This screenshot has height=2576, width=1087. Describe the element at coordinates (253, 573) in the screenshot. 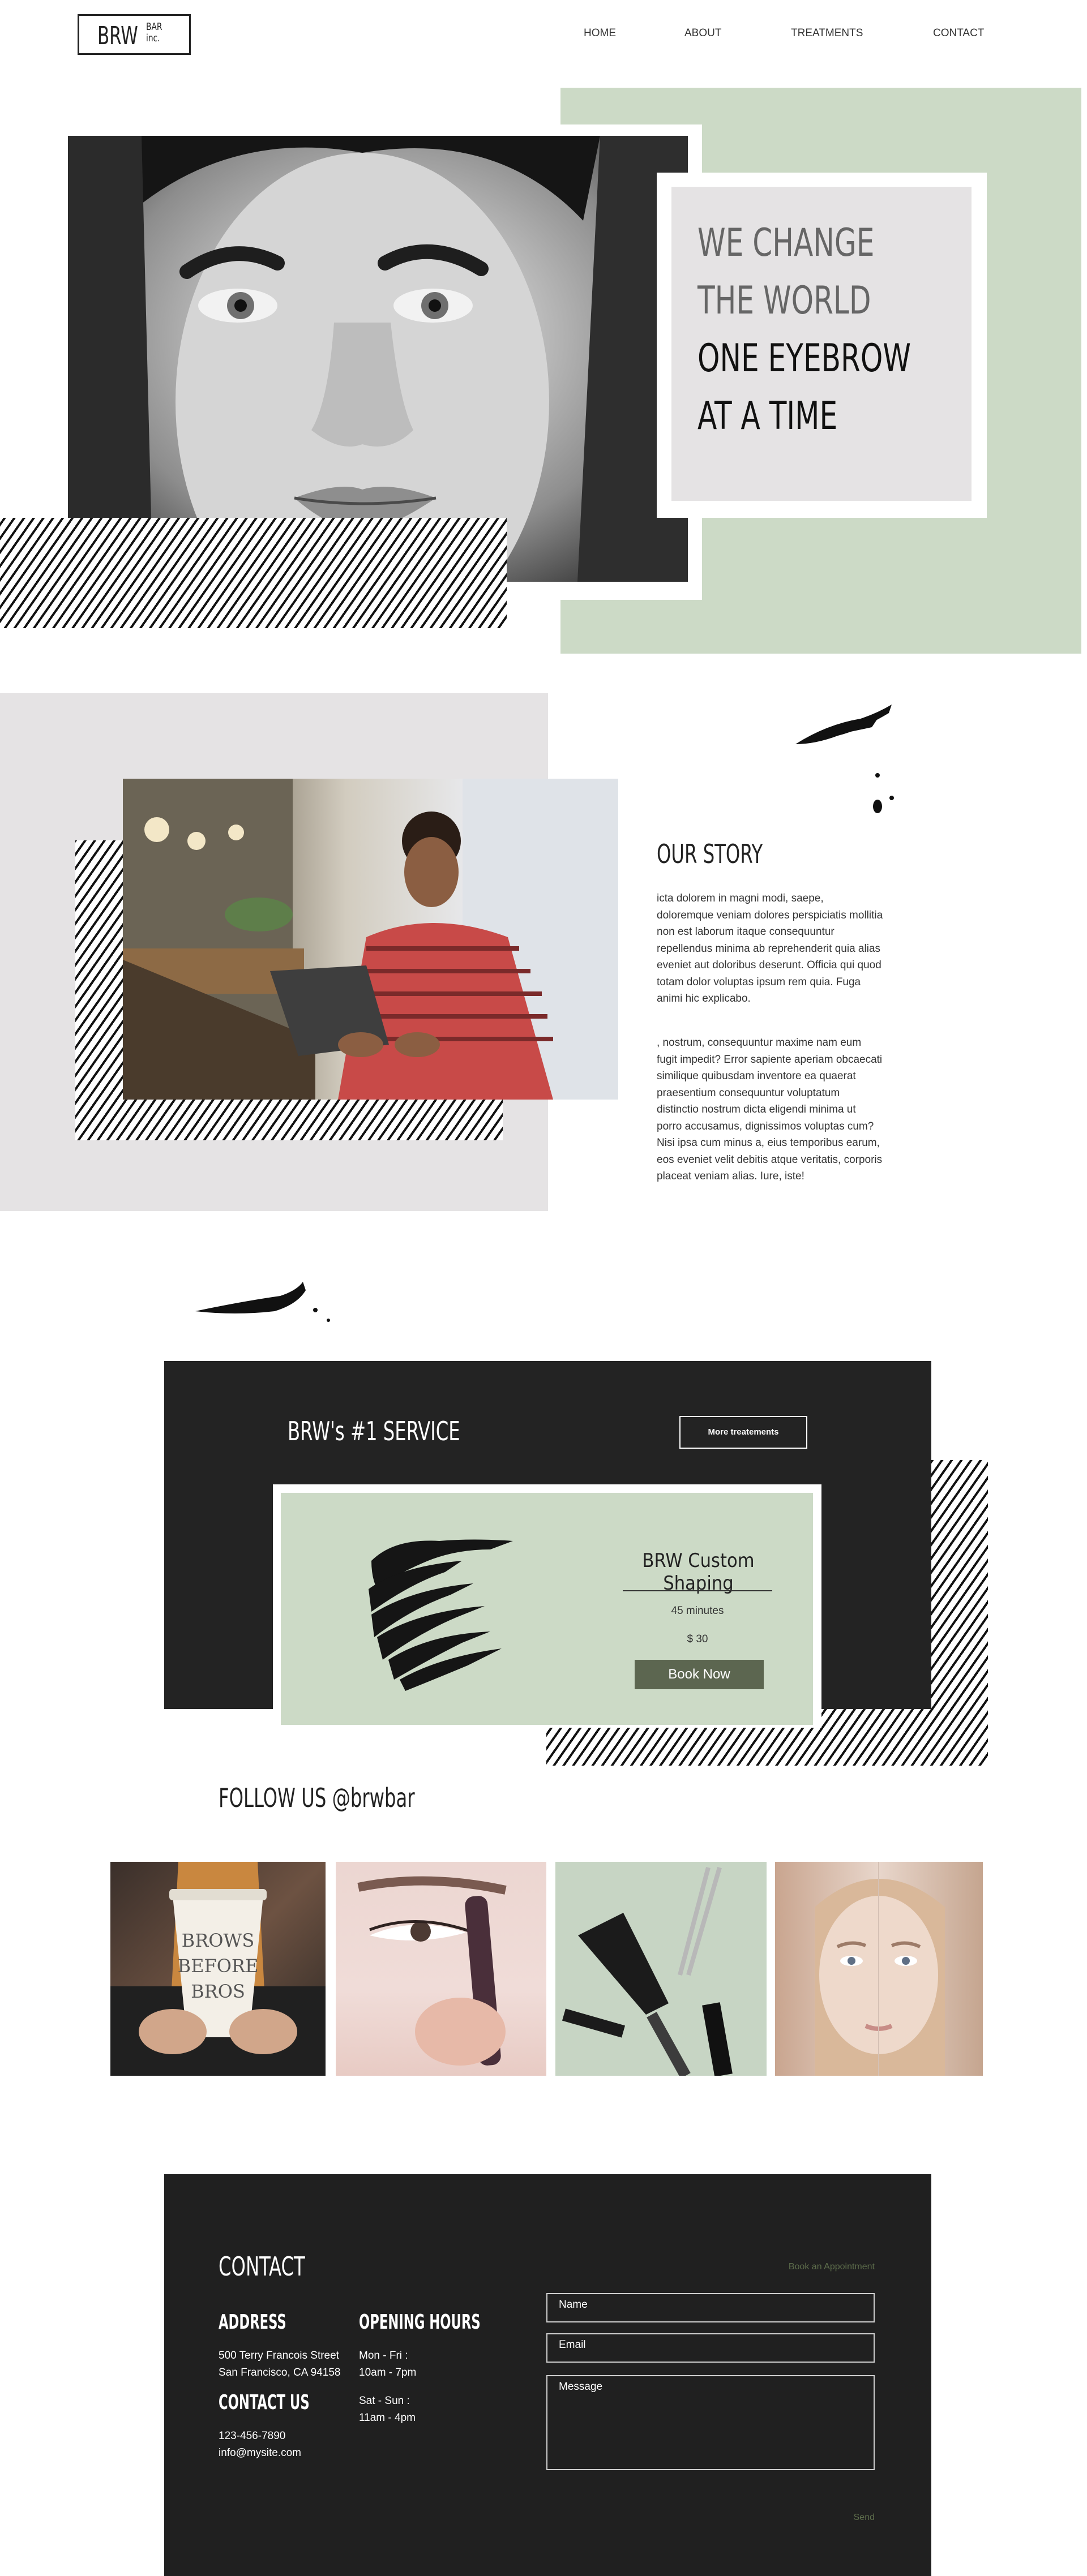

I see `hero-stripe-pattern` at that location.